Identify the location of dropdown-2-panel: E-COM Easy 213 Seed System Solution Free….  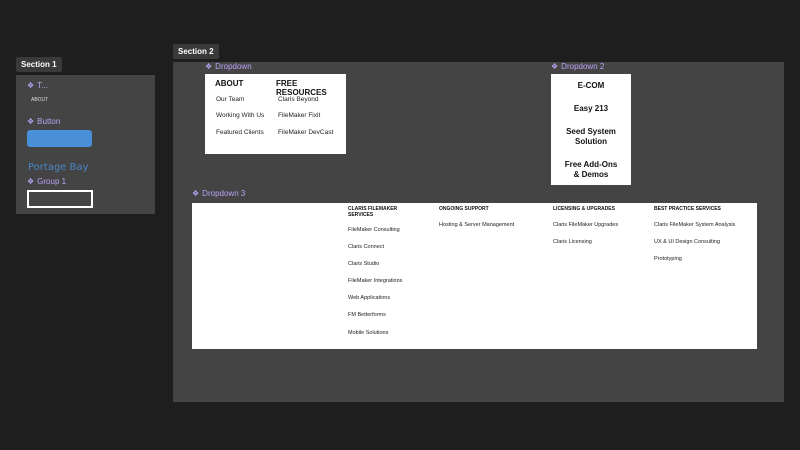
(591, 129).